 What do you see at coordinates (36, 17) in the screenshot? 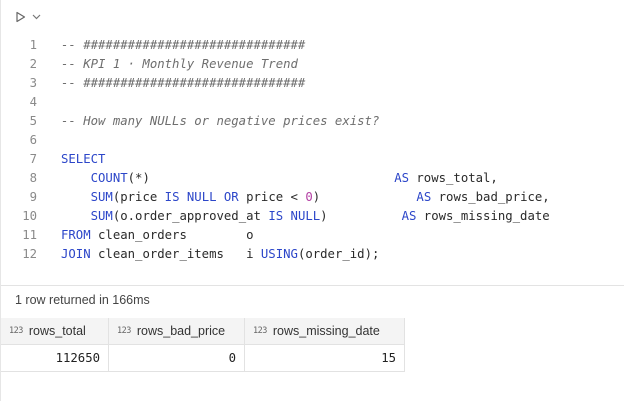
I see `chevron-down-icon` at bounding box center [36, 17].